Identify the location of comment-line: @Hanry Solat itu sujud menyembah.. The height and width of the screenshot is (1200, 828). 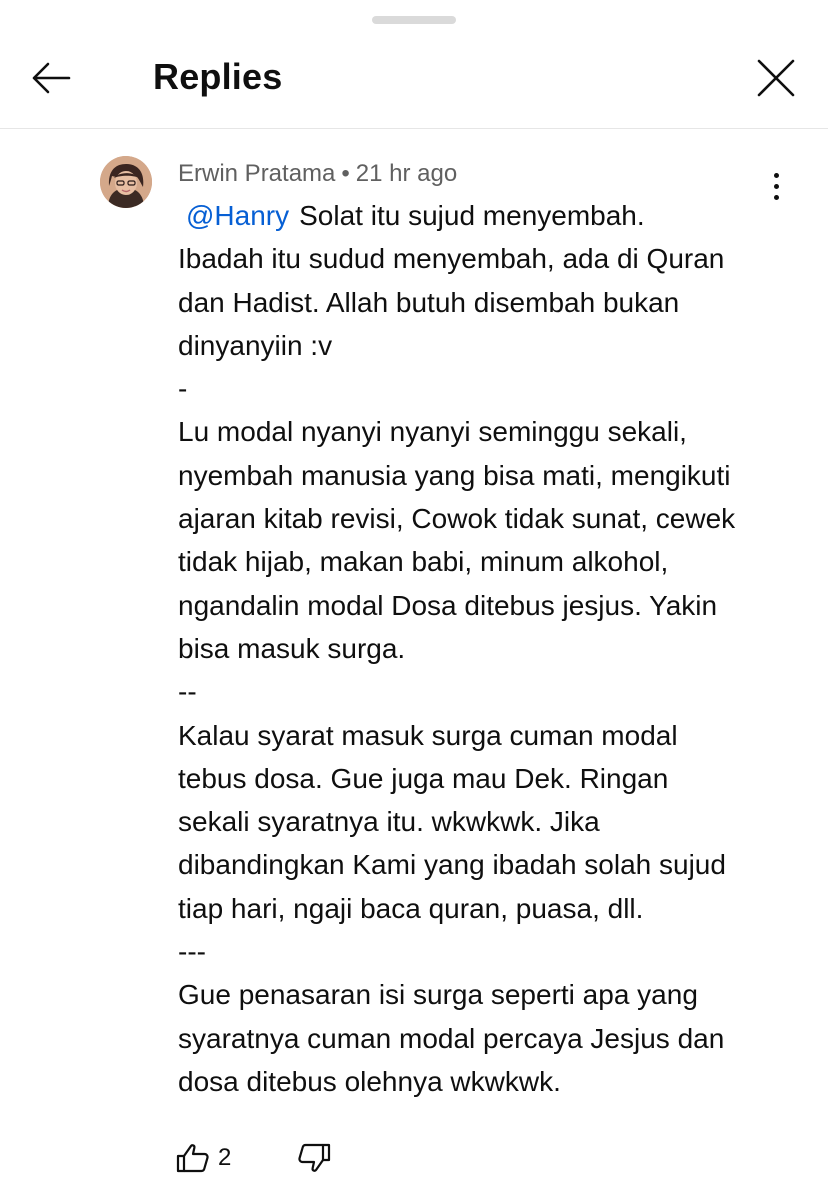
(483, 215).